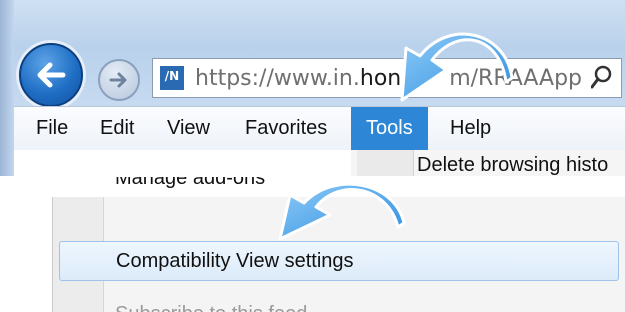  What do you see at coordinates (516, 78) in the screenshot?
I see `url-suffix: m/RRAAApp` at bounding box center [516, 78].